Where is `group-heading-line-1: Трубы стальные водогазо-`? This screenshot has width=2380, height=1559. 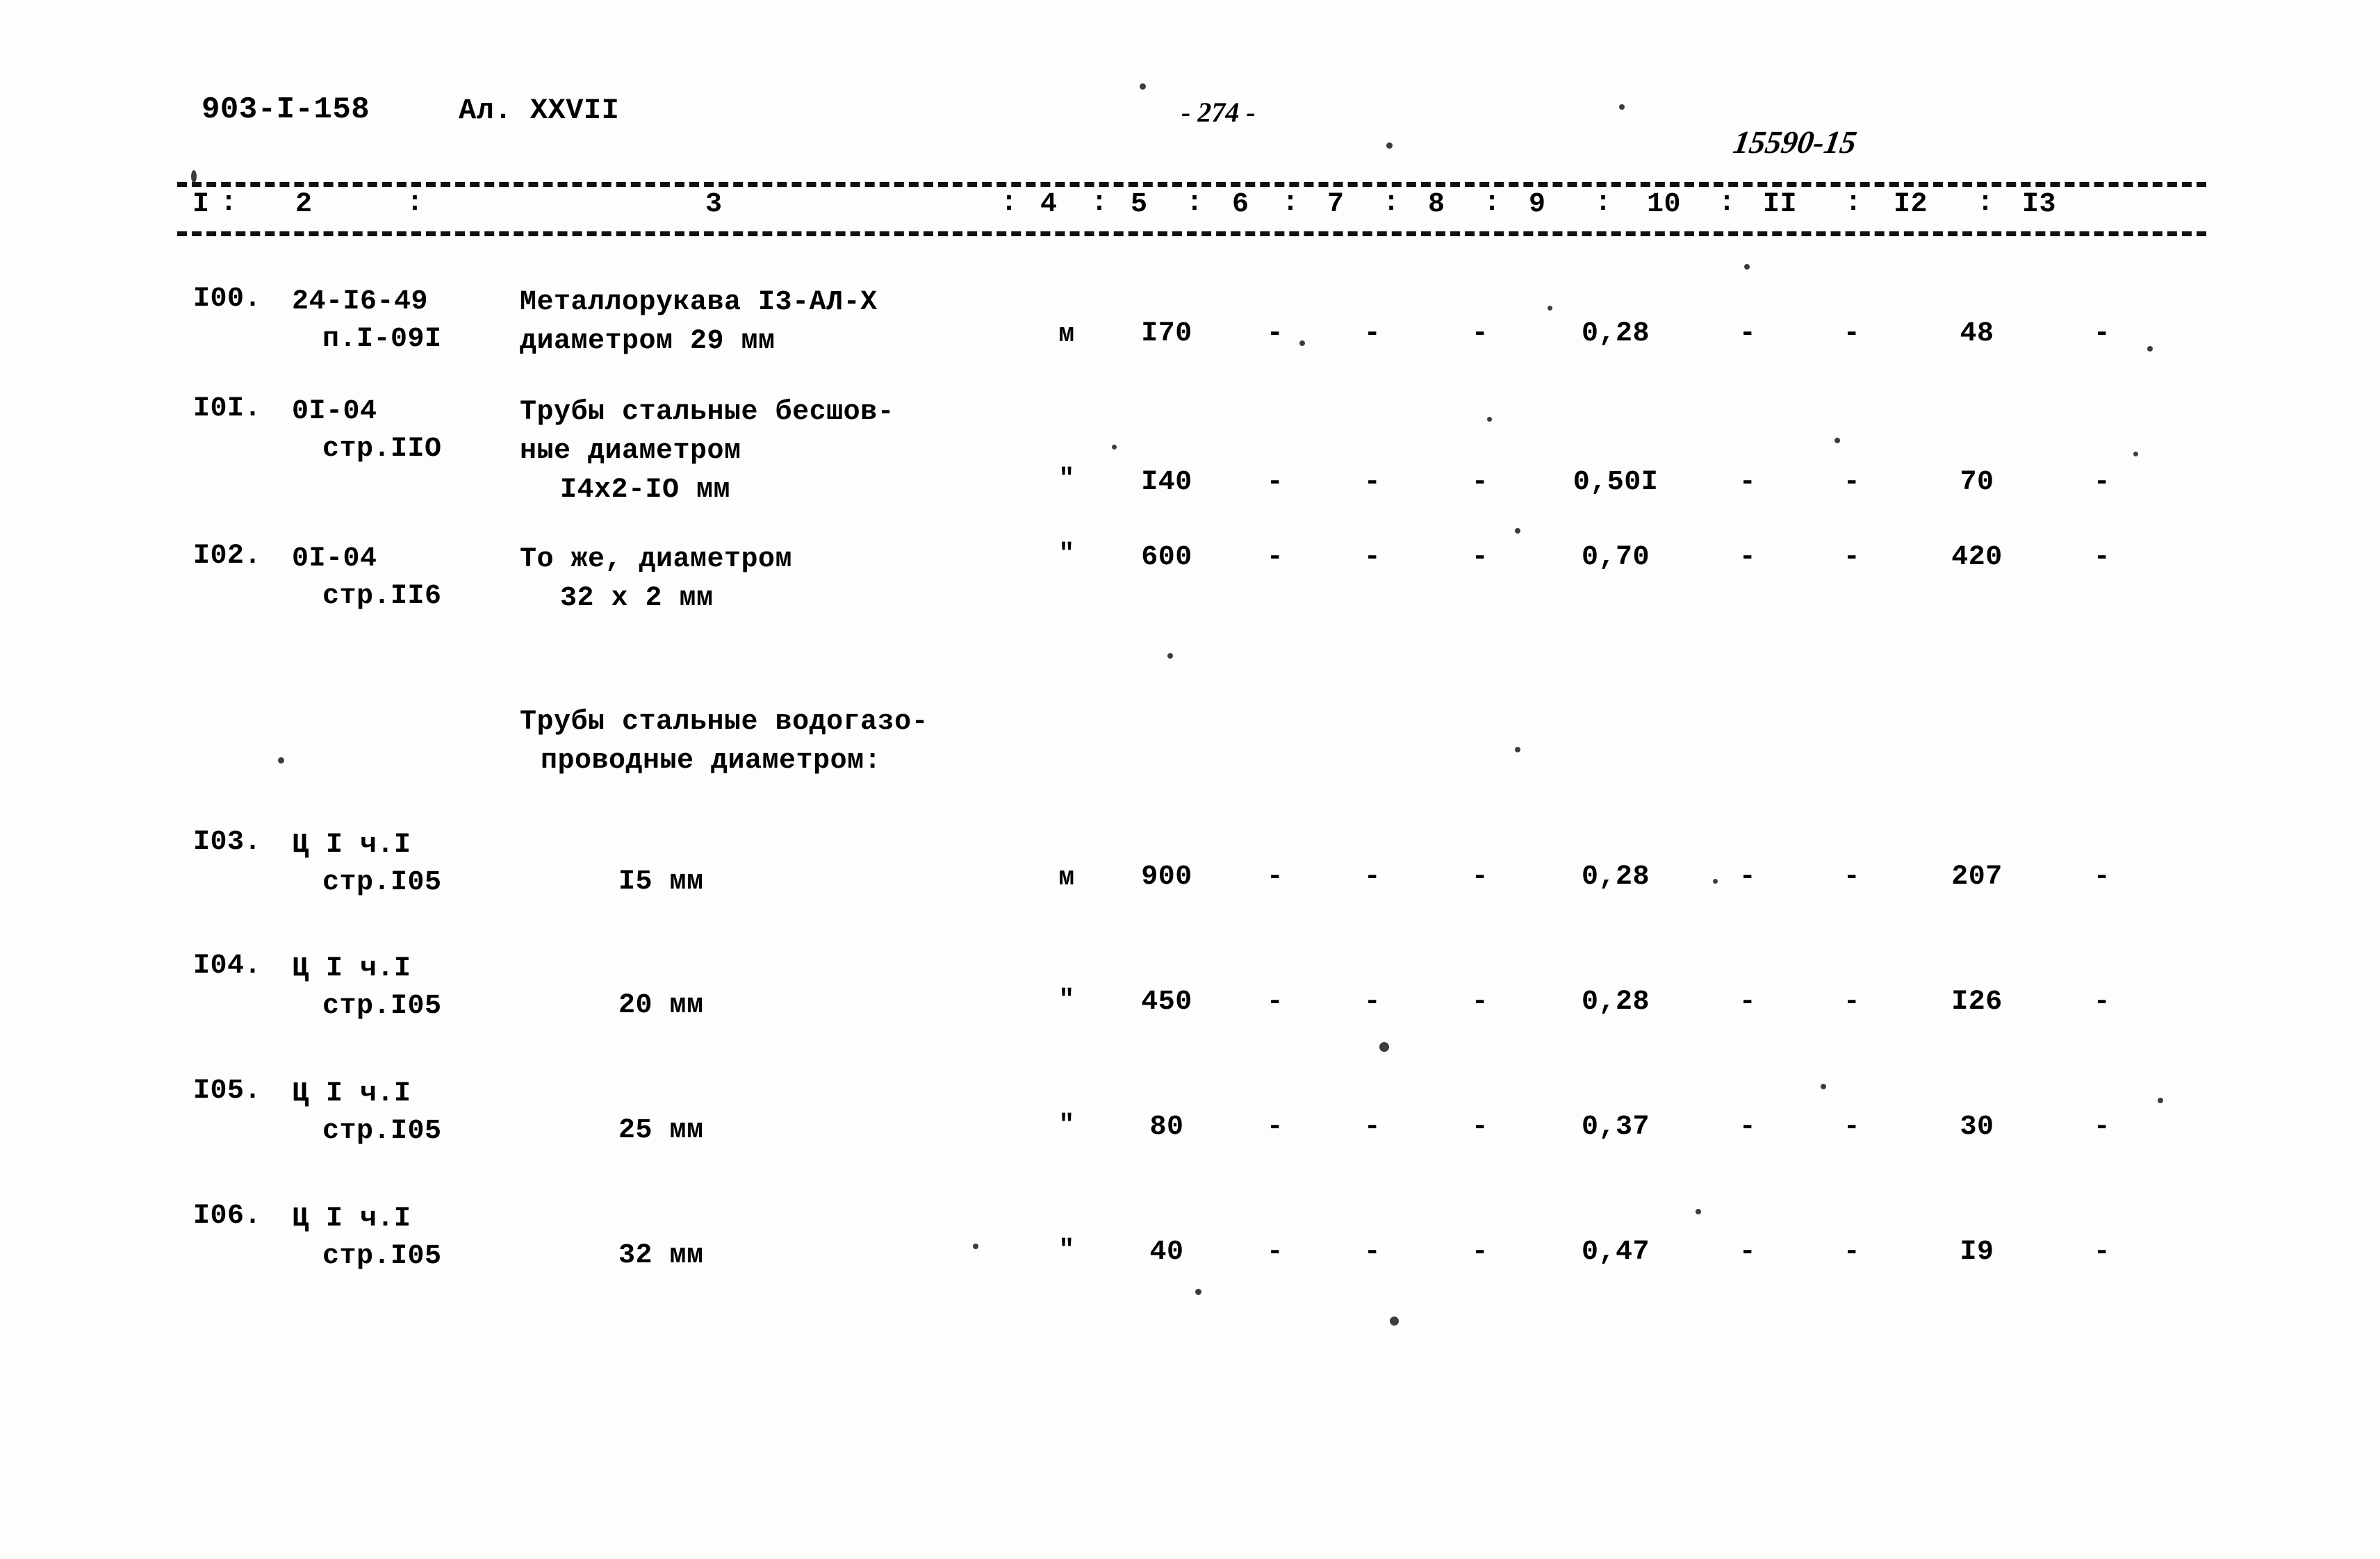 group-heading-line-1: Трубы стальные водогазо- is located at coordinates (724, 722).